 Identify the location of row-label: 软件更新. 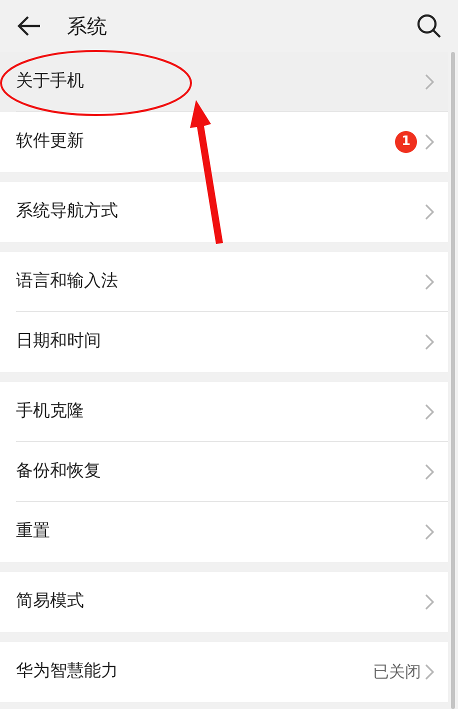
(50, 142).